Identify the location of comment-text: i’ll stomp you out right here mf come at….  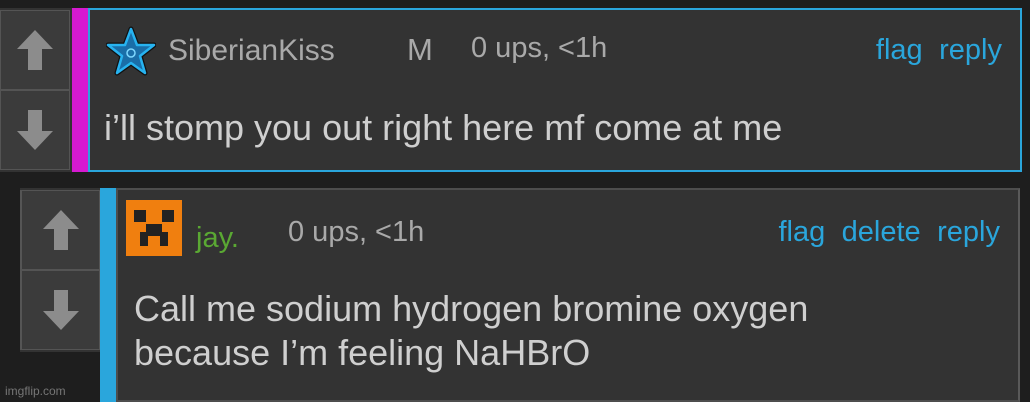
(443, 127).